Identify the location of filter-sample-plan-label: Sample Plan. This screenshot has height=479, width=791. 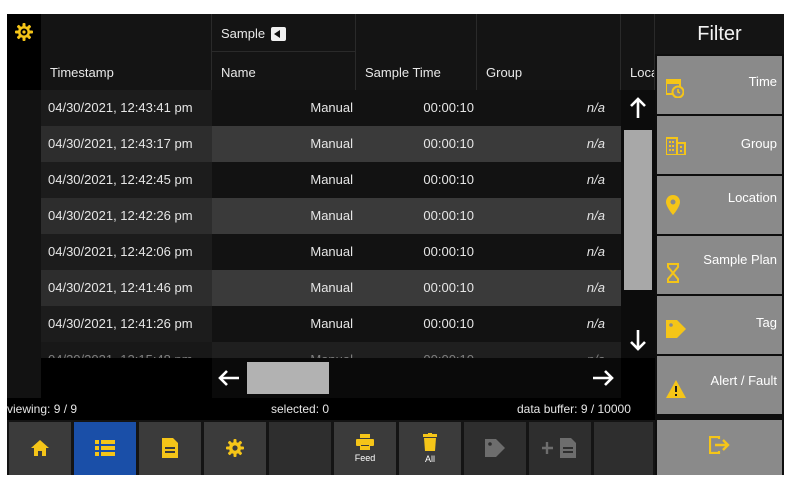
(740, 259).